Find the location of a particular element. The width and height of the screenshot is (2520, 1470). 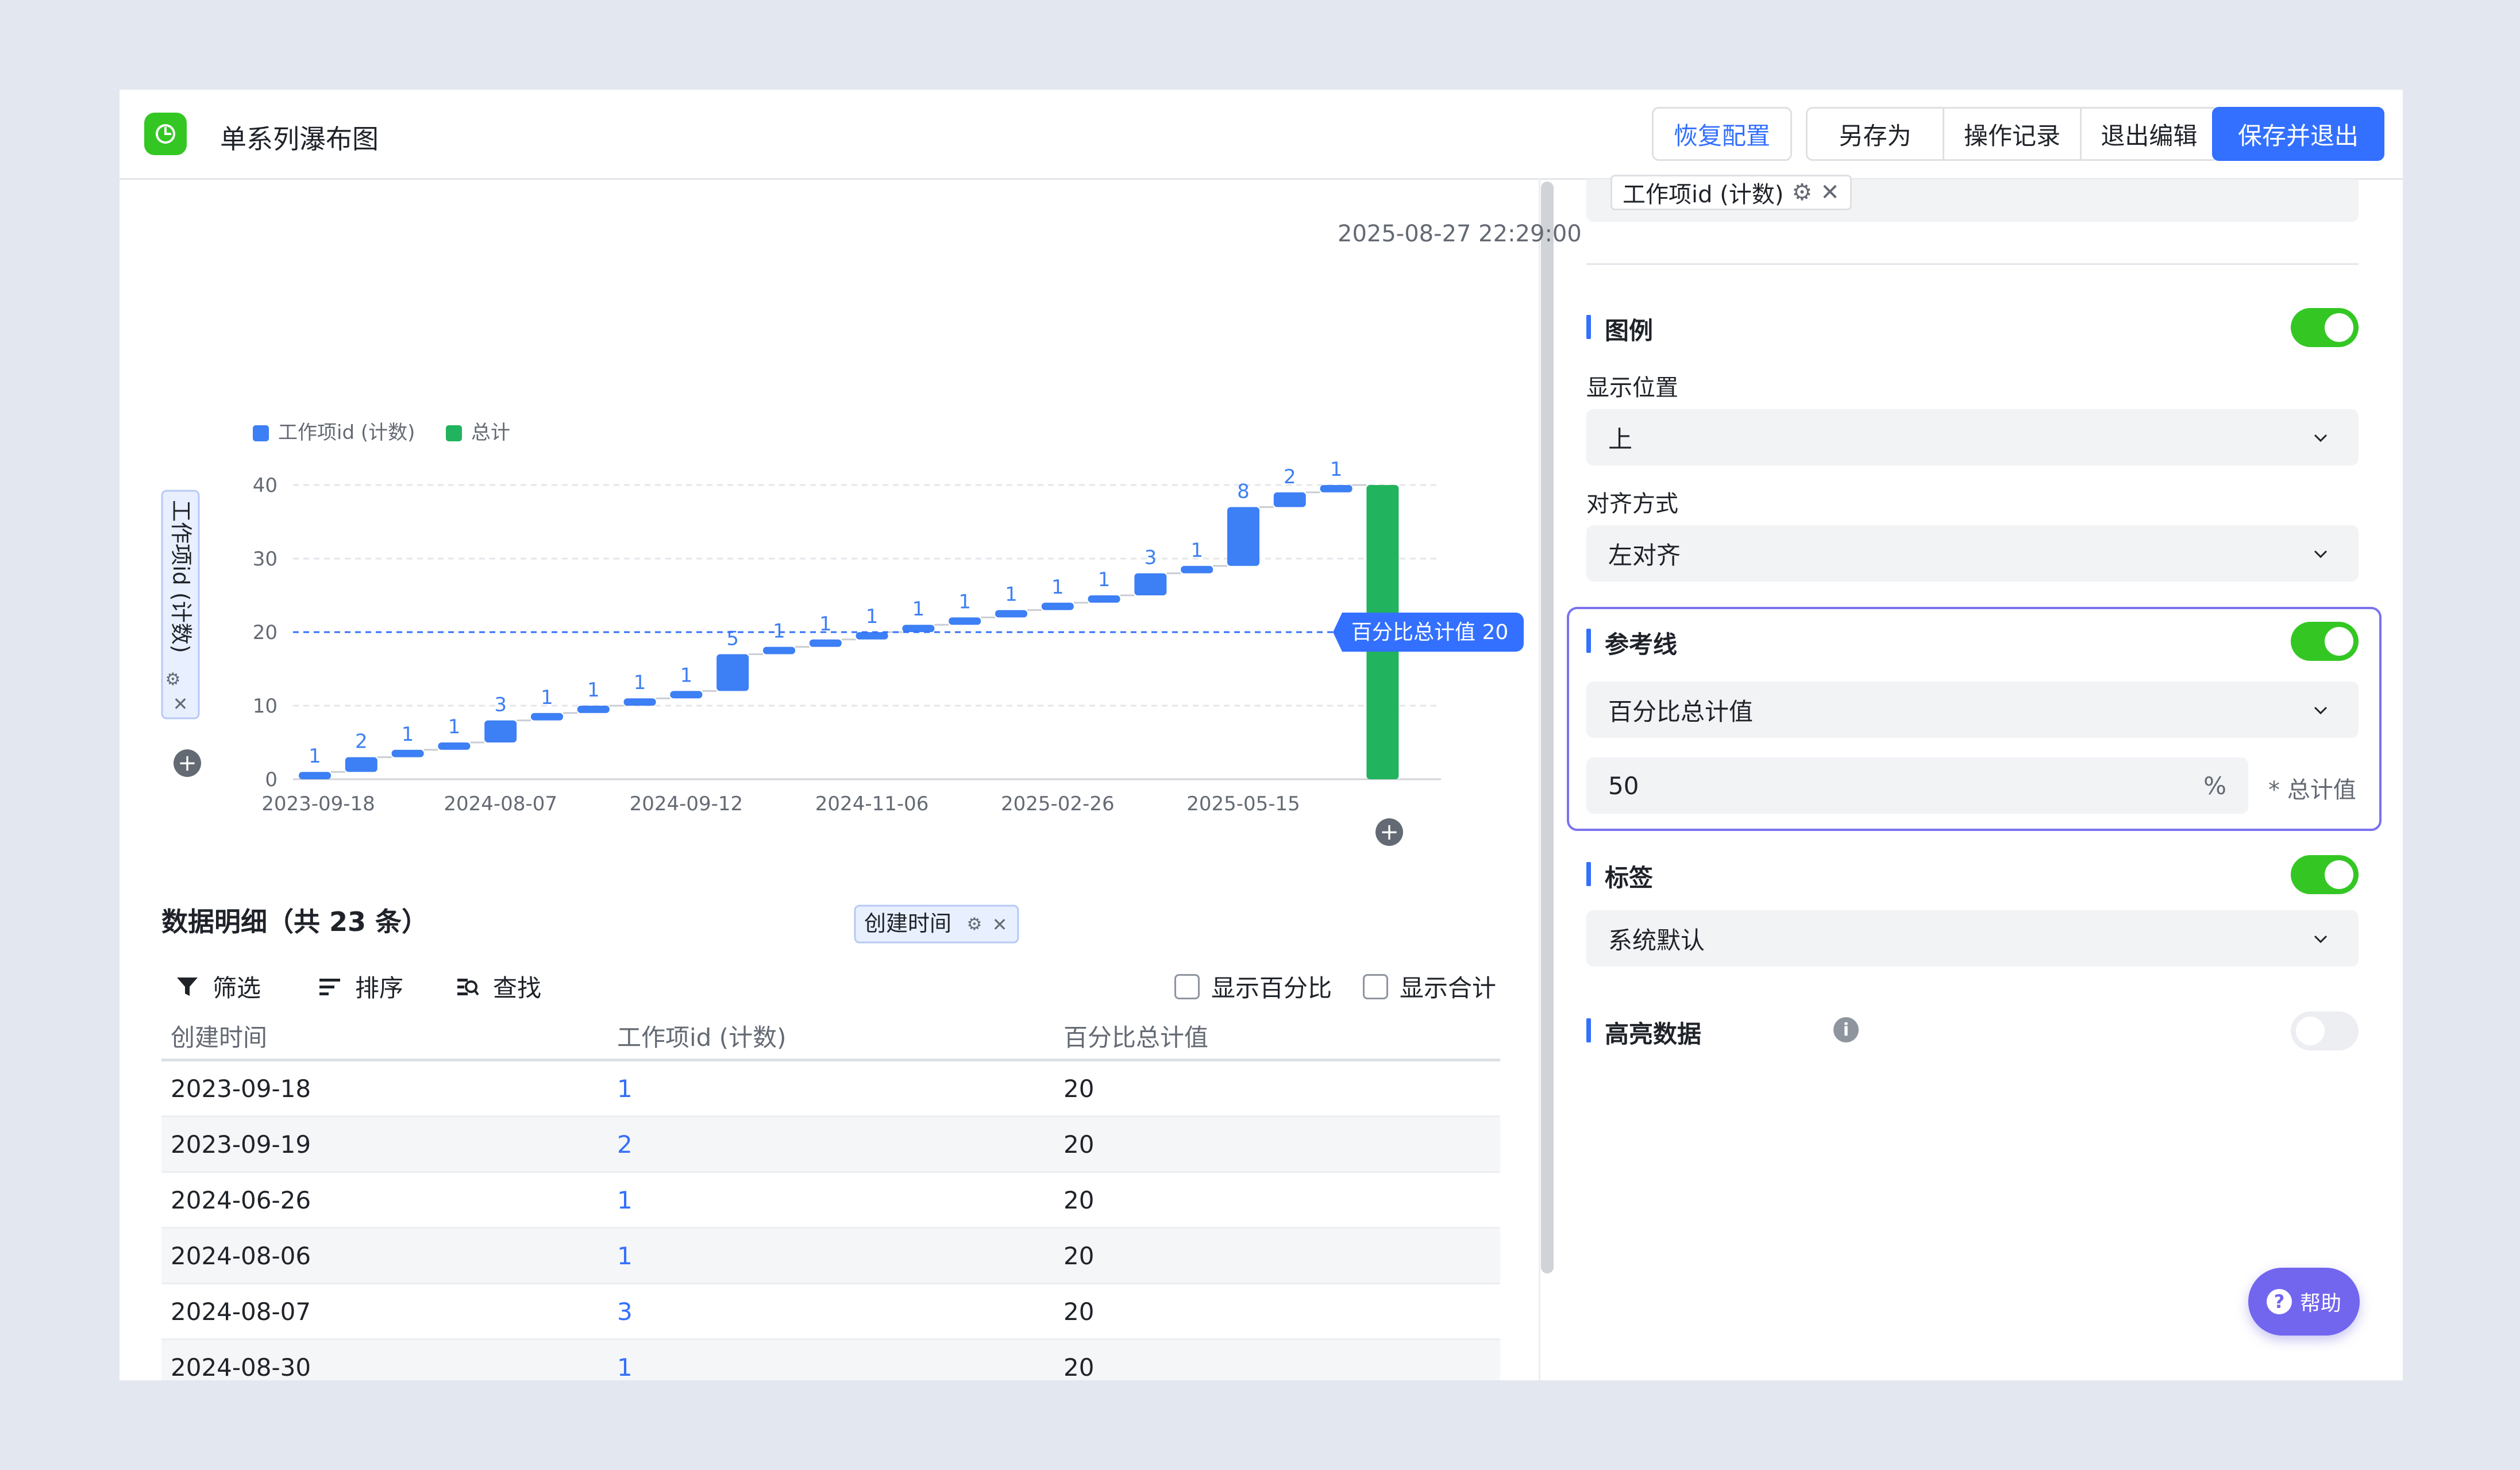

x-tick-label: 2024-08-07 is located at coordinates (501, 803).